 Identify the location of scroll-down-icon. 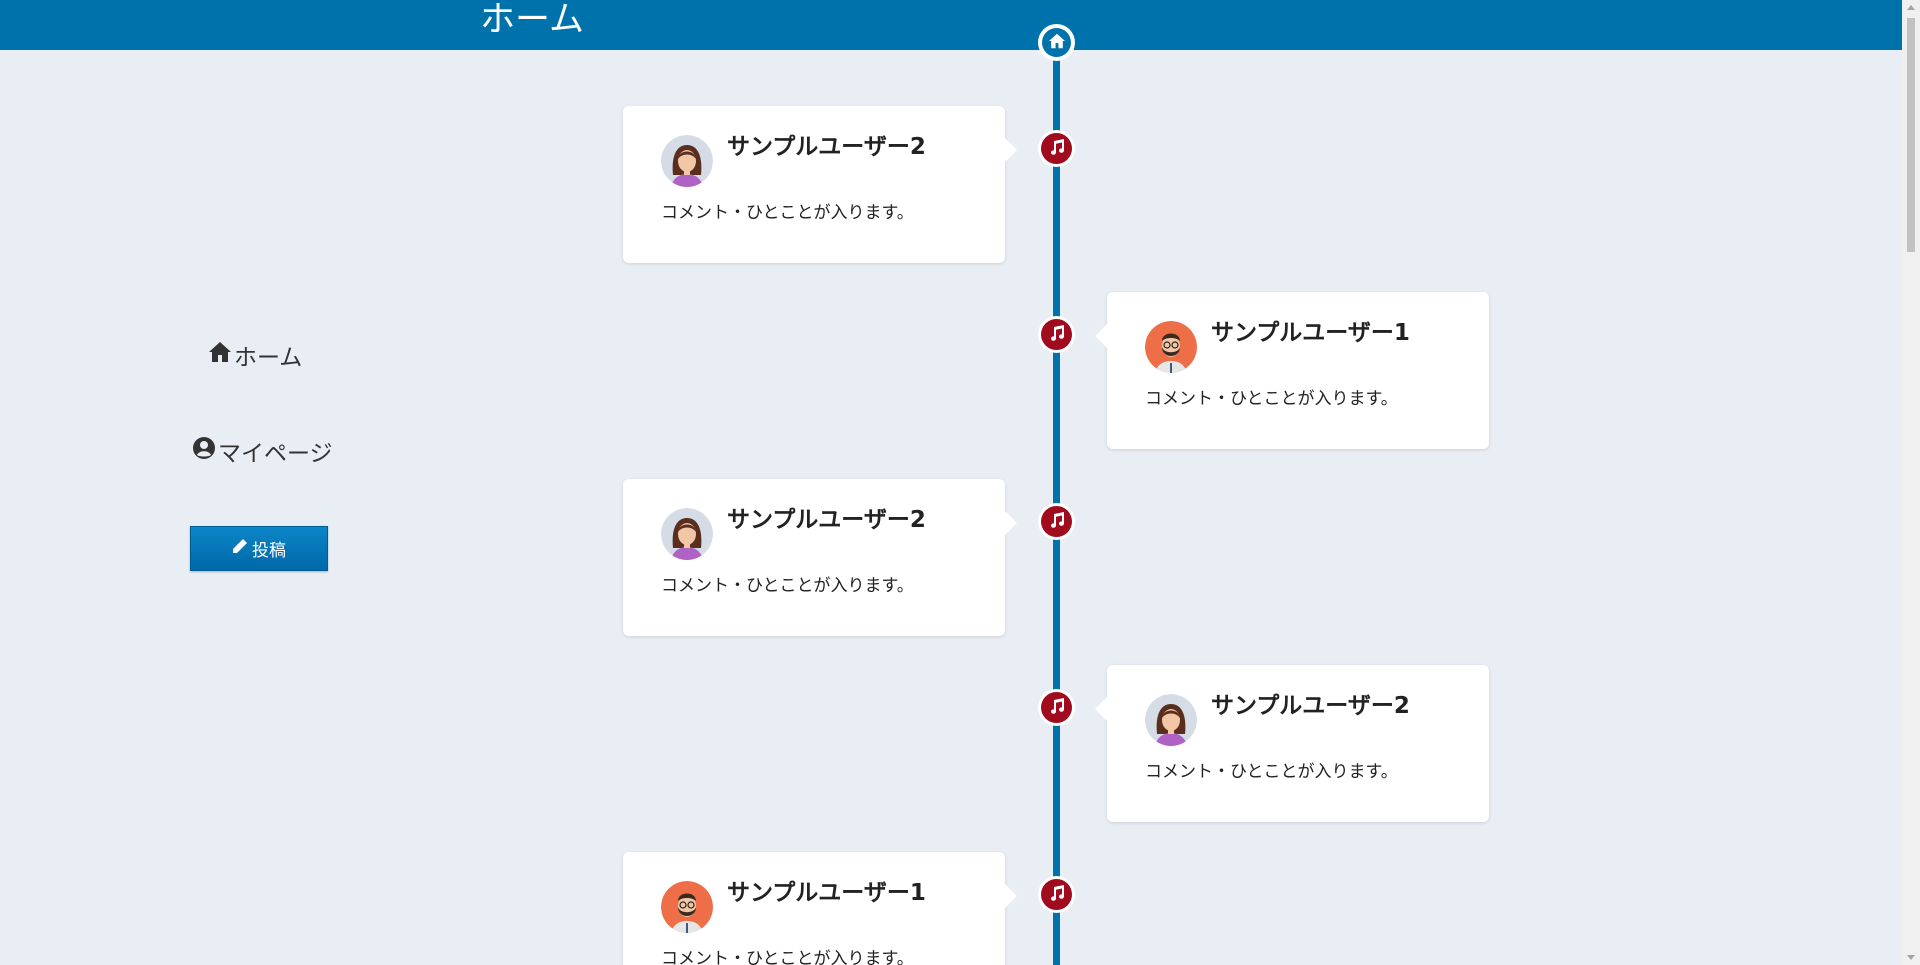
(1911, 957).